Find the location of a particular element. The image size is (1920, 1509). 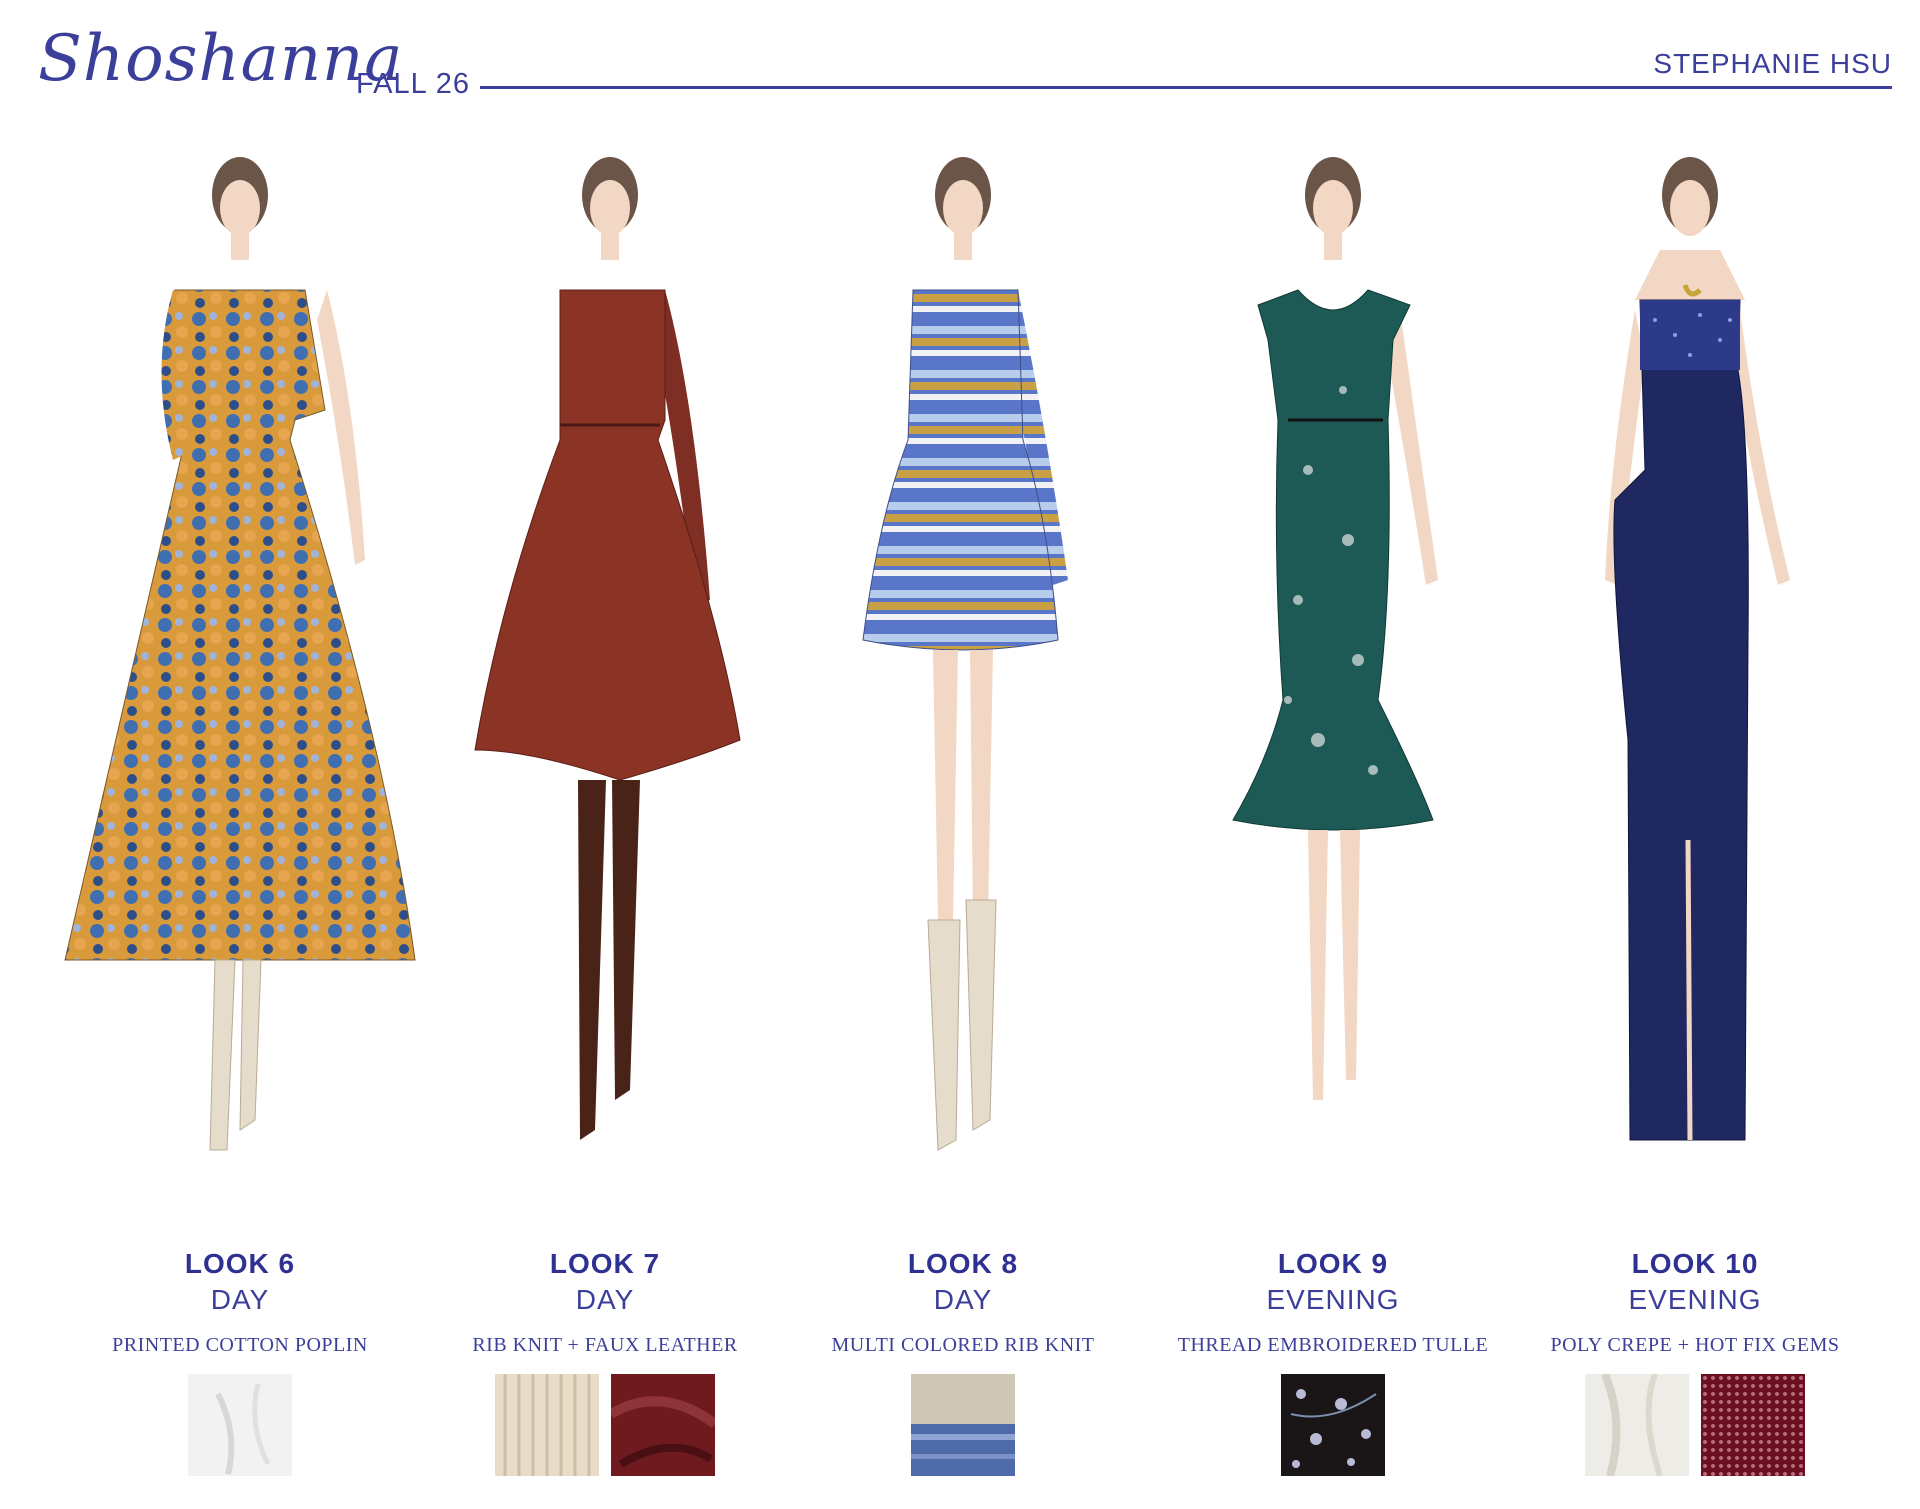

look-number: LOOK 7 is located at coordinates (605, 1263).